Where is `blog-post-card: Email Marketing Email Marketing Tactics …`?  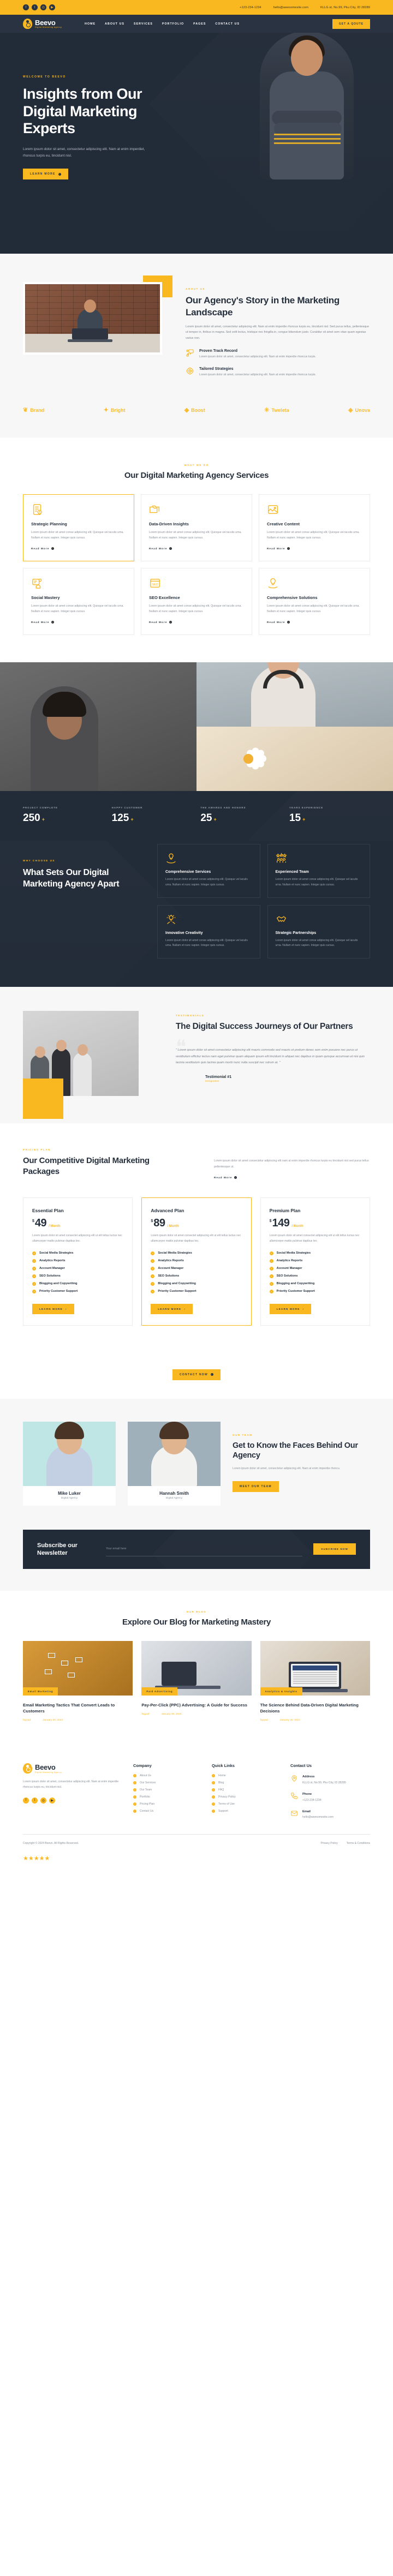 blog-post-card: Email Marketing Email Marketing Tactics … is located at coordinates (78, 1682).